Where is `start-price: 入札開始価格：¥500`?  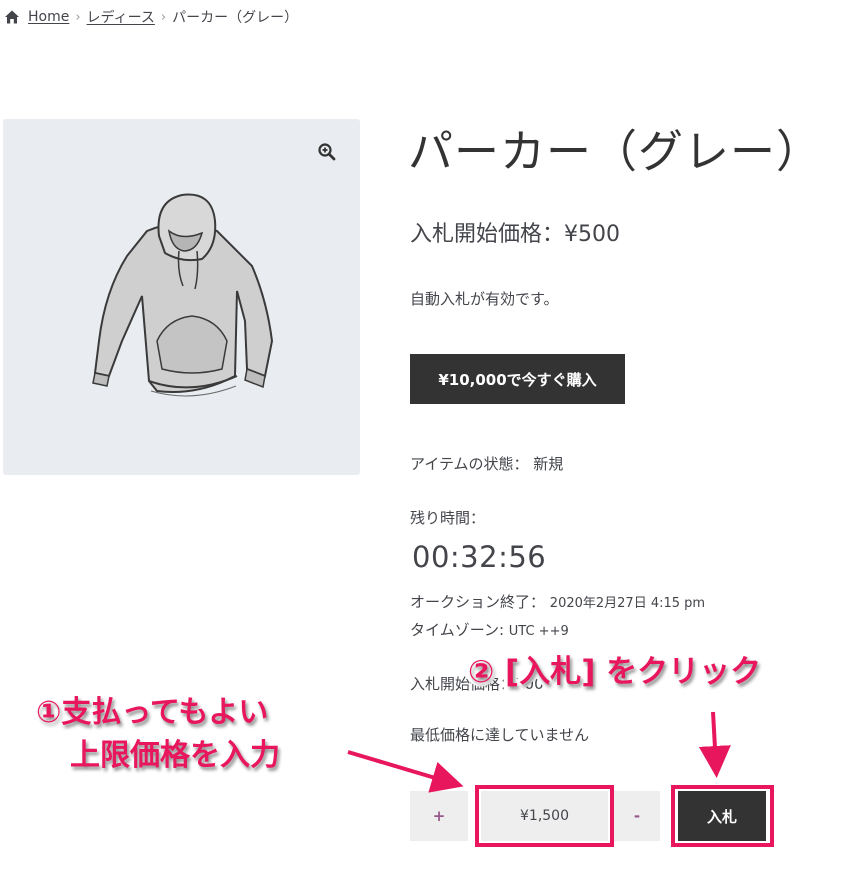
start-price: 入札開始価格：¥500 is located at coordinates (515, 232).